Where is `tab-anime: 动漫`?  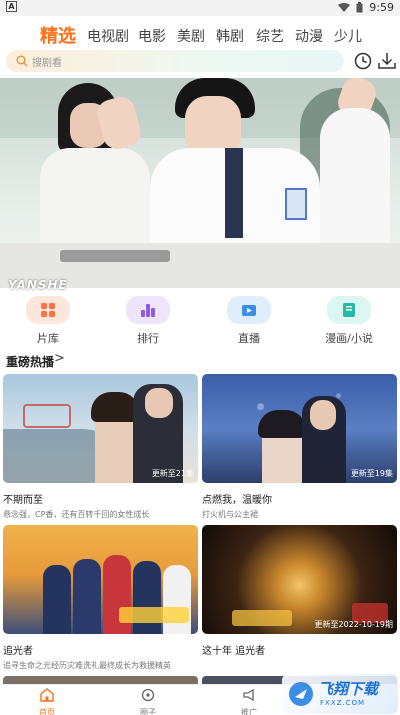 tab-anime: 动漫 is located at coordinates (309, 36).